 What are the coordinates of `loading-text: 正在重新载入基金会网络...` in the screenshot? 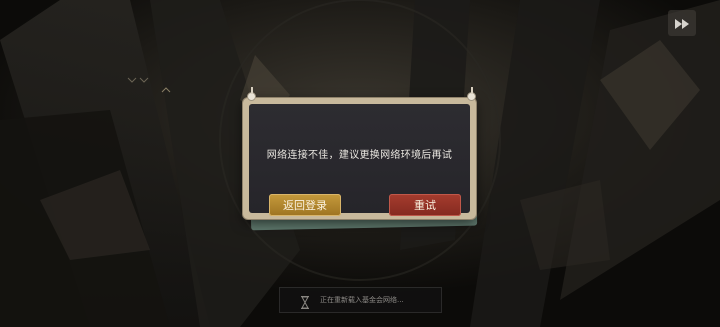 It's located at (362, 300).